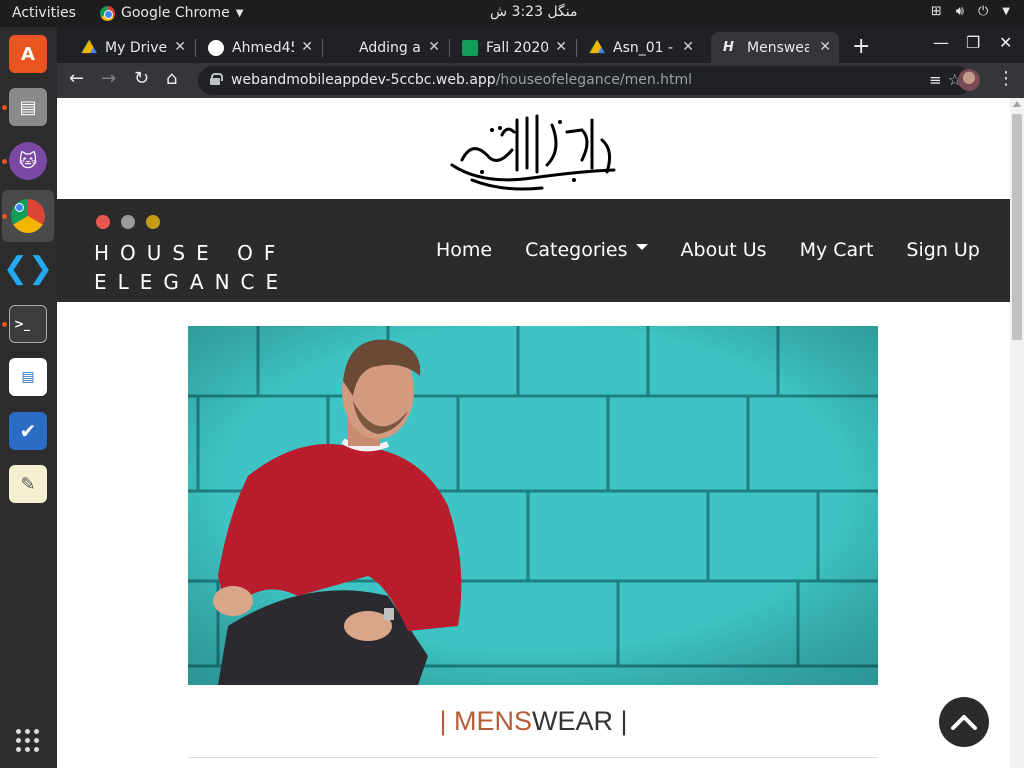 This screenshot has width=1024, height=768. What do you see at coordinates (1017, 433) in the screenshot?
I see `page-scrollbar` at bounding box center [1017, 433].